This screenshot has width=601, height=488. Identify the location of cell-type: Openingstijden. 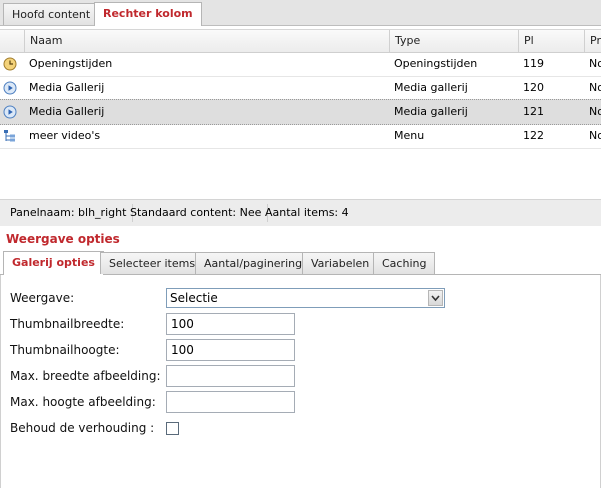
(436, 63).